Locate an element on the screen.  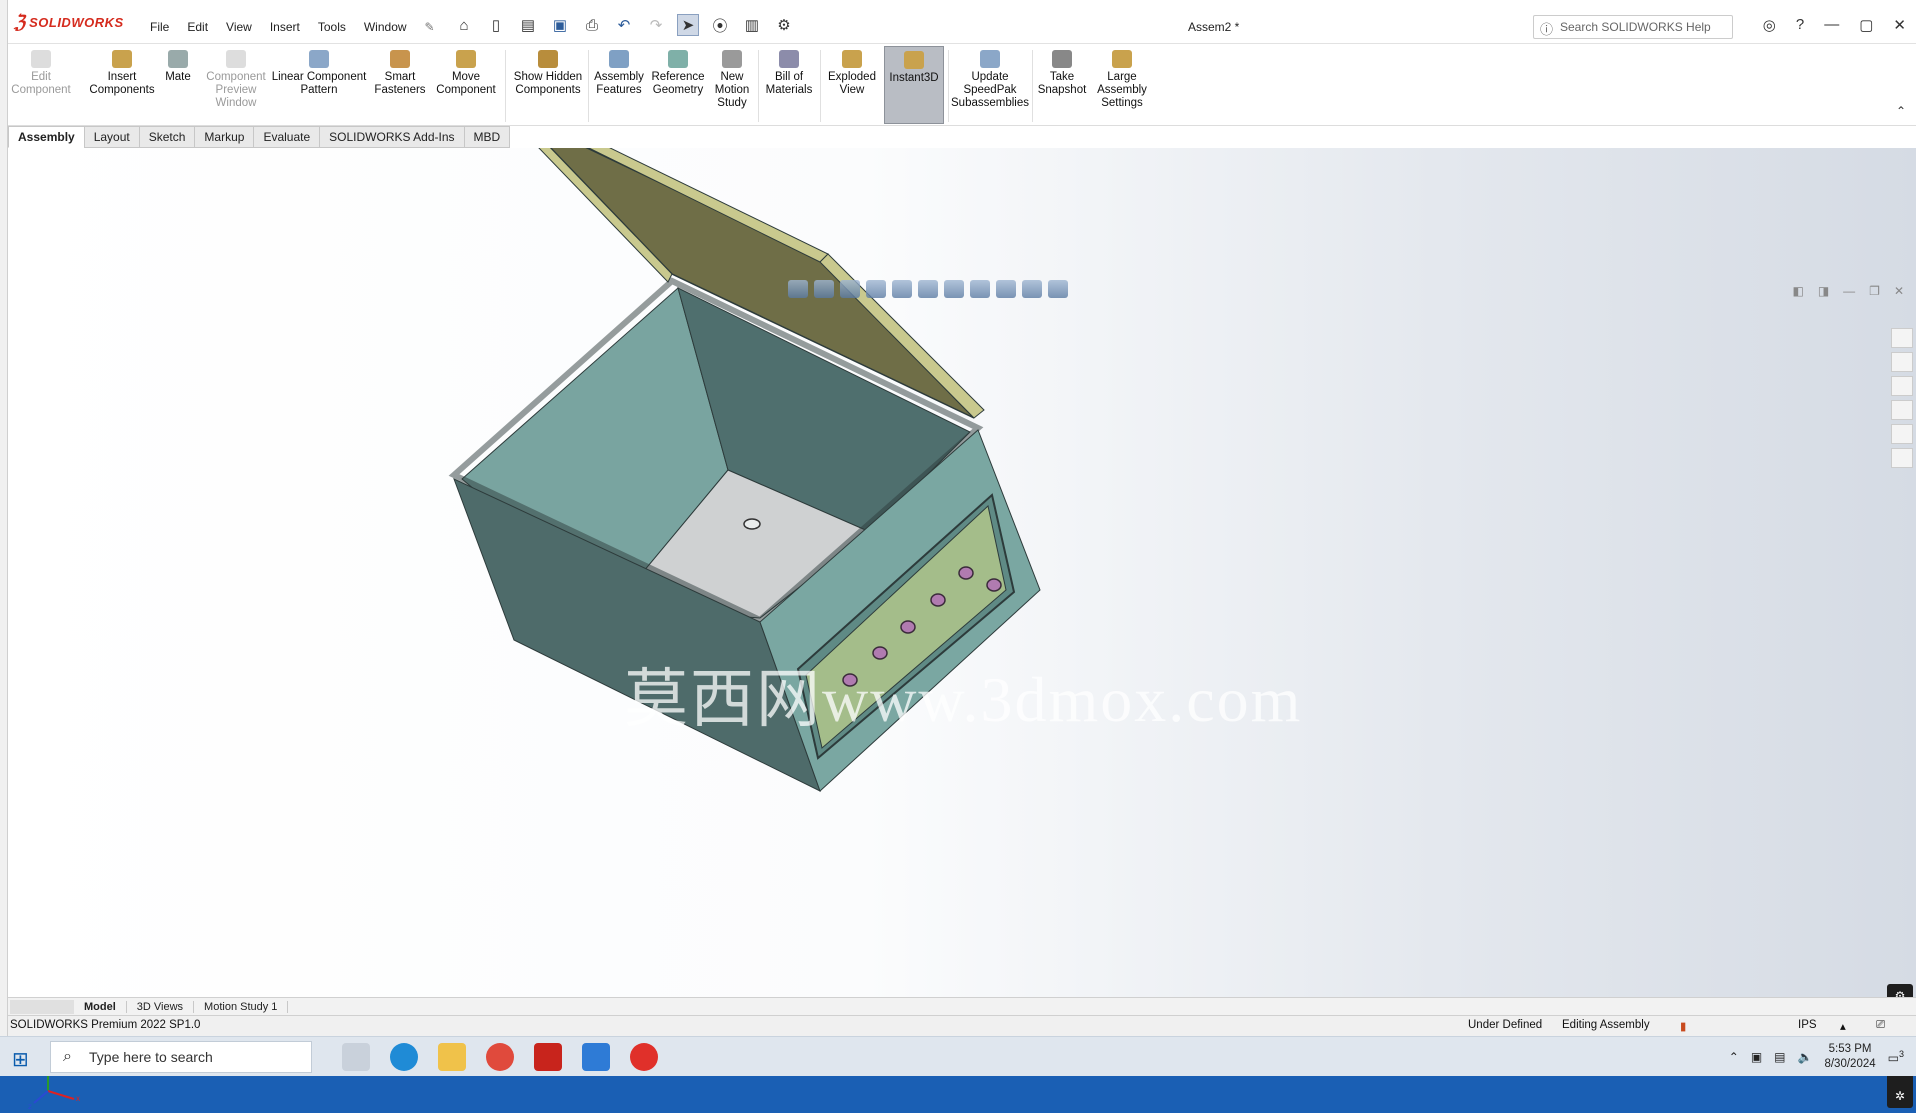
view-orientation-icon is located at coordinates (928, 289).